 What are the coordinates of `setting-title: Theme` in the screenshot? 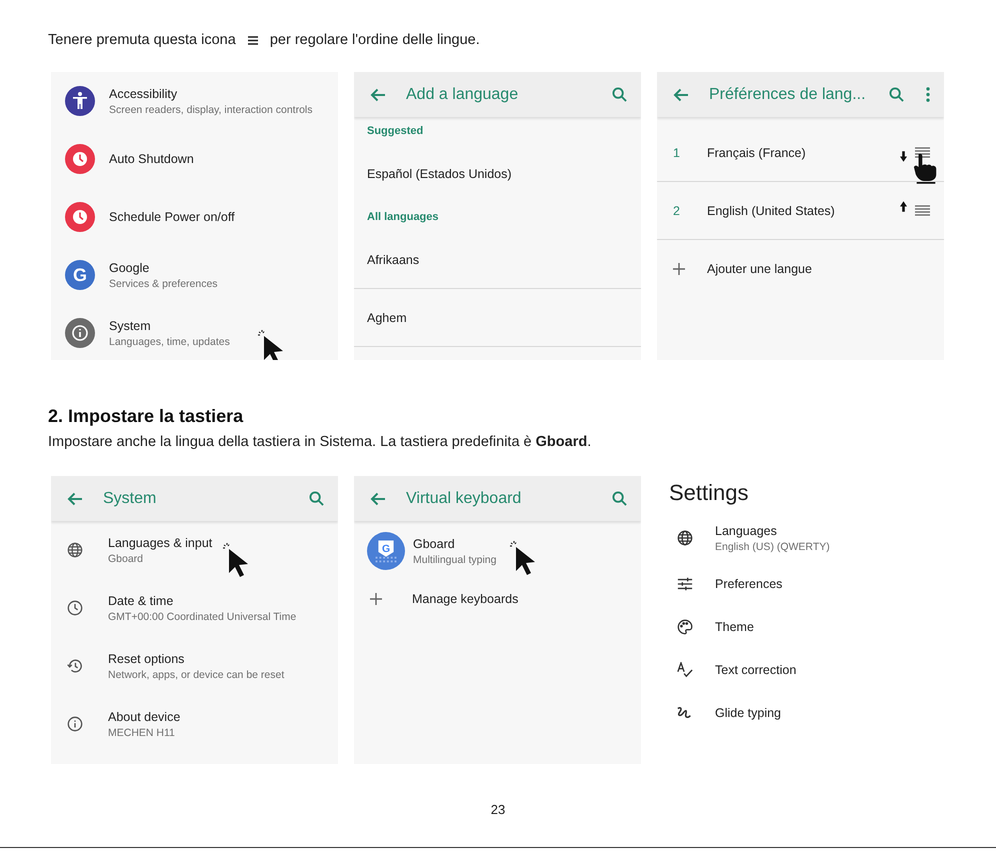 It's located at (734, 627).